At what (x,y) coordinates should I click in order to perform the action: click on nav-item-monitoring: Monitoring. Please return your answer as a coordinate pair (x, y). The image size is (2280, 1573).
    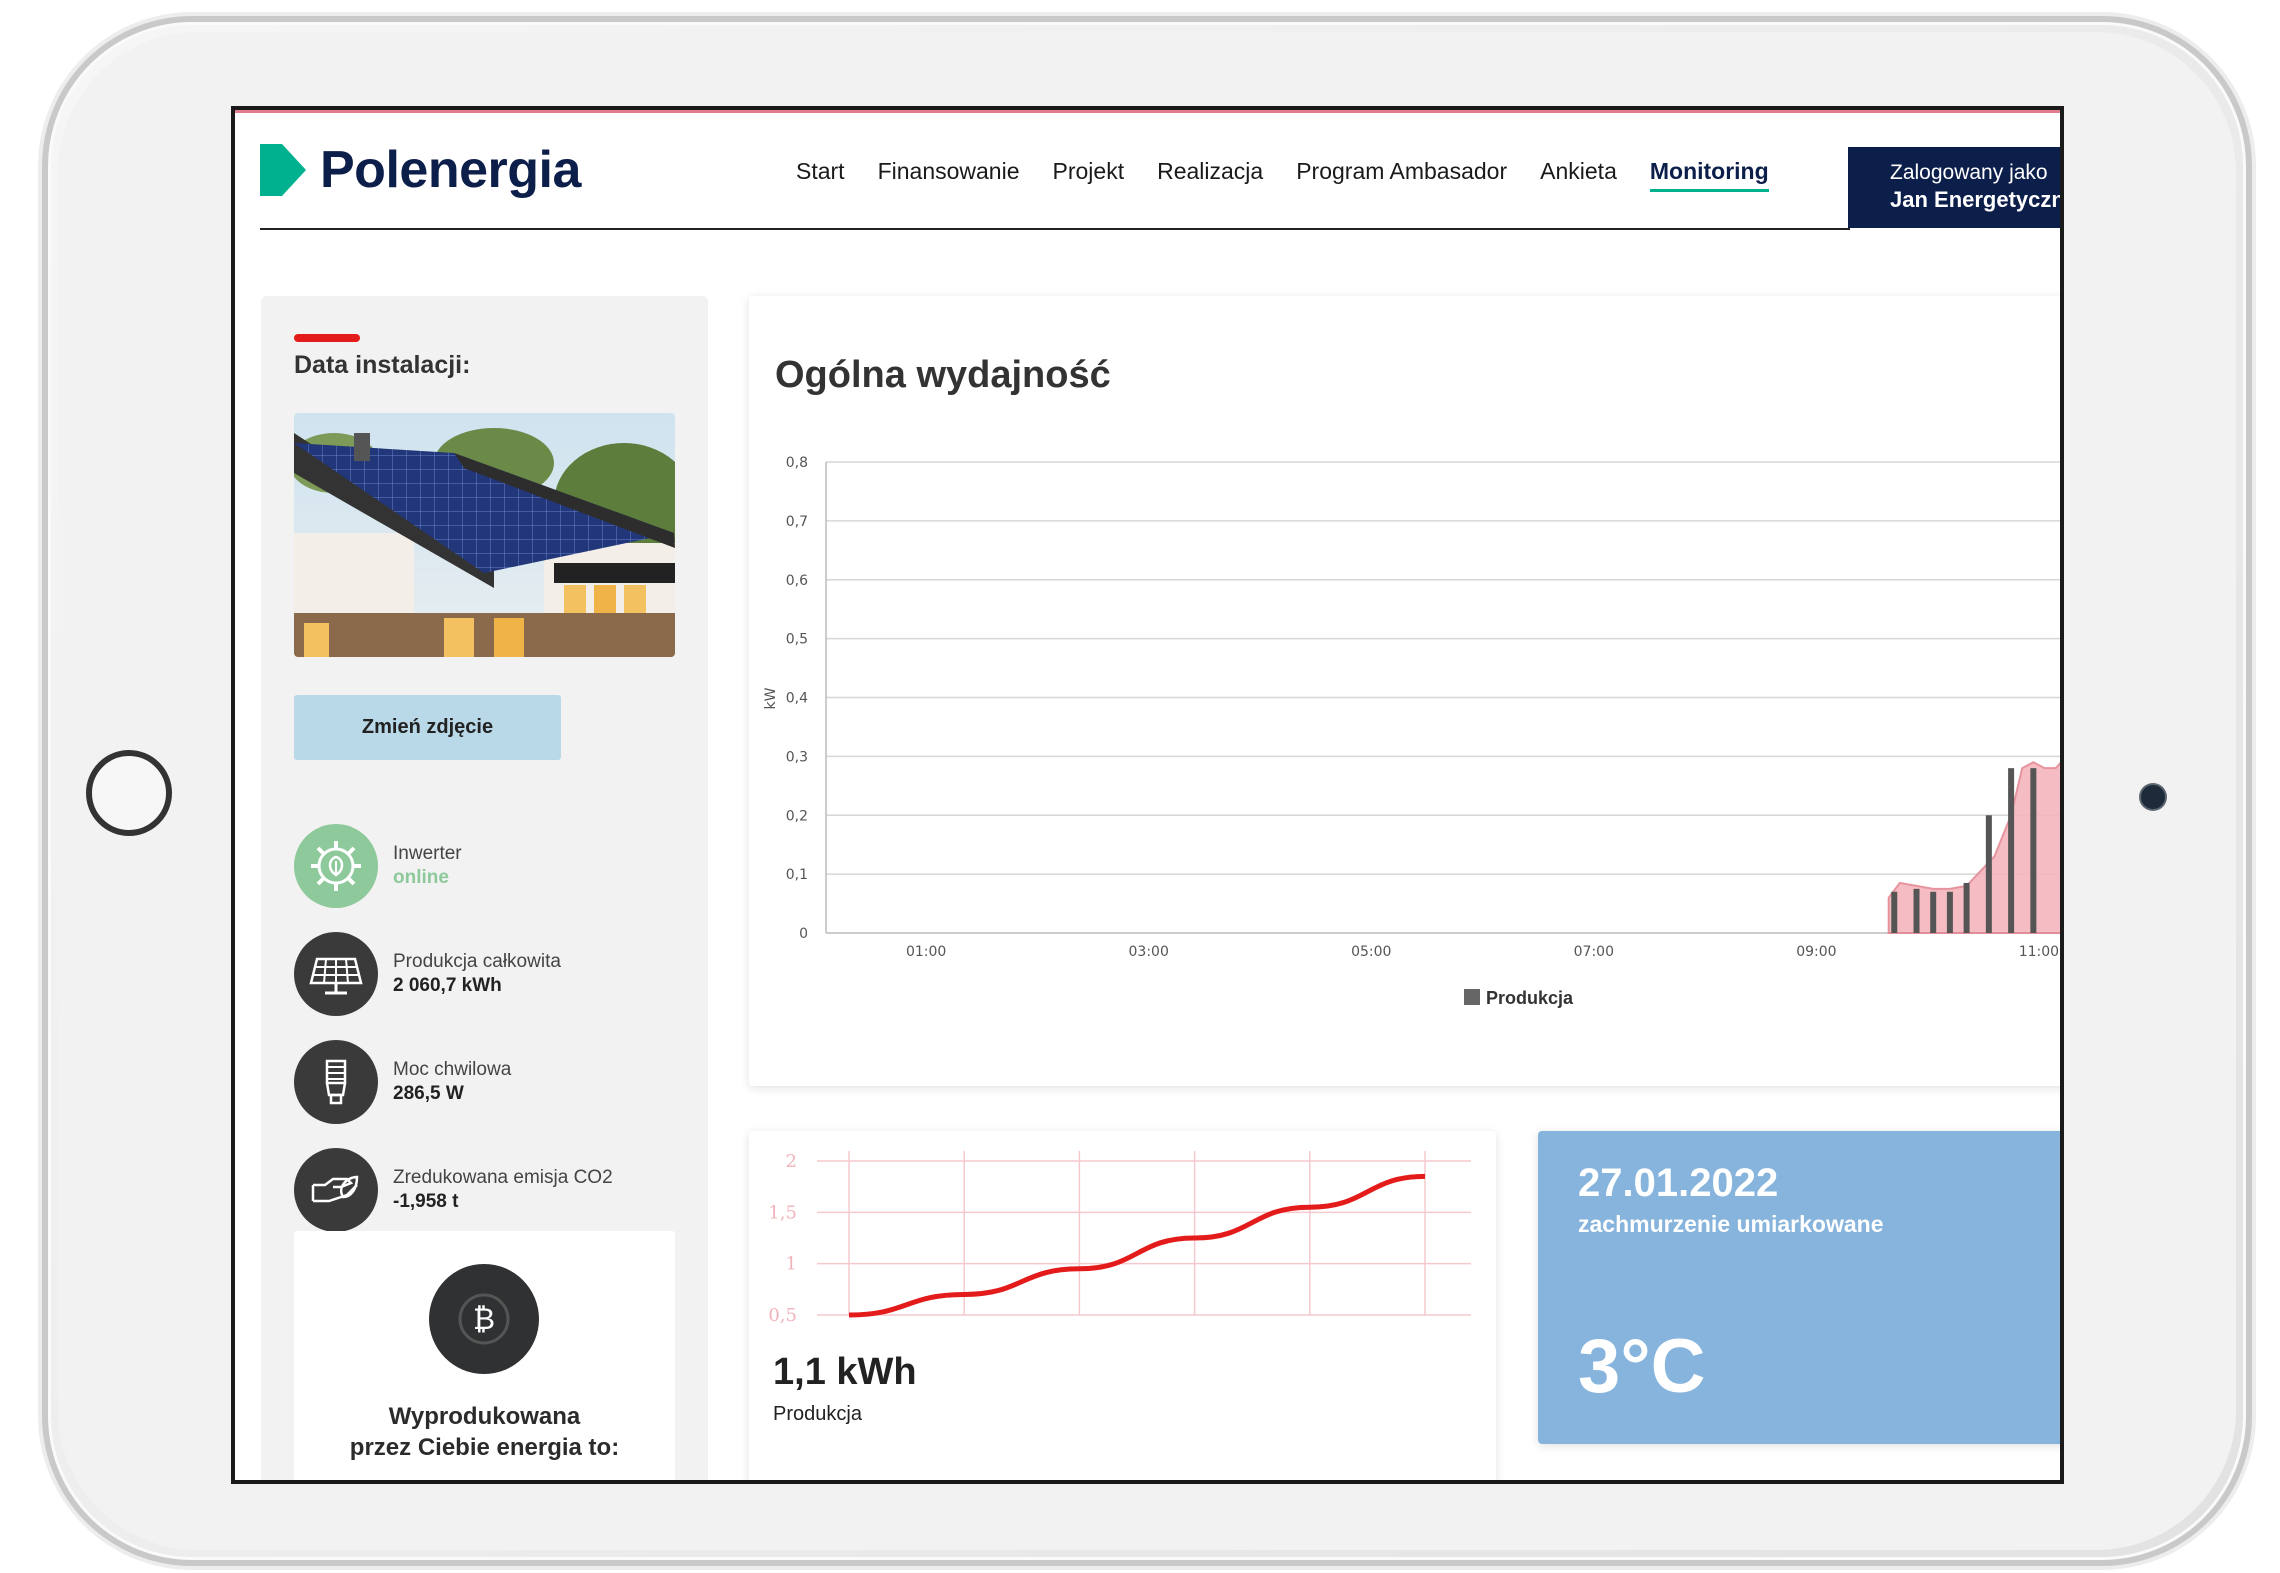
    Looking at the image, I should click on (1709, 175).